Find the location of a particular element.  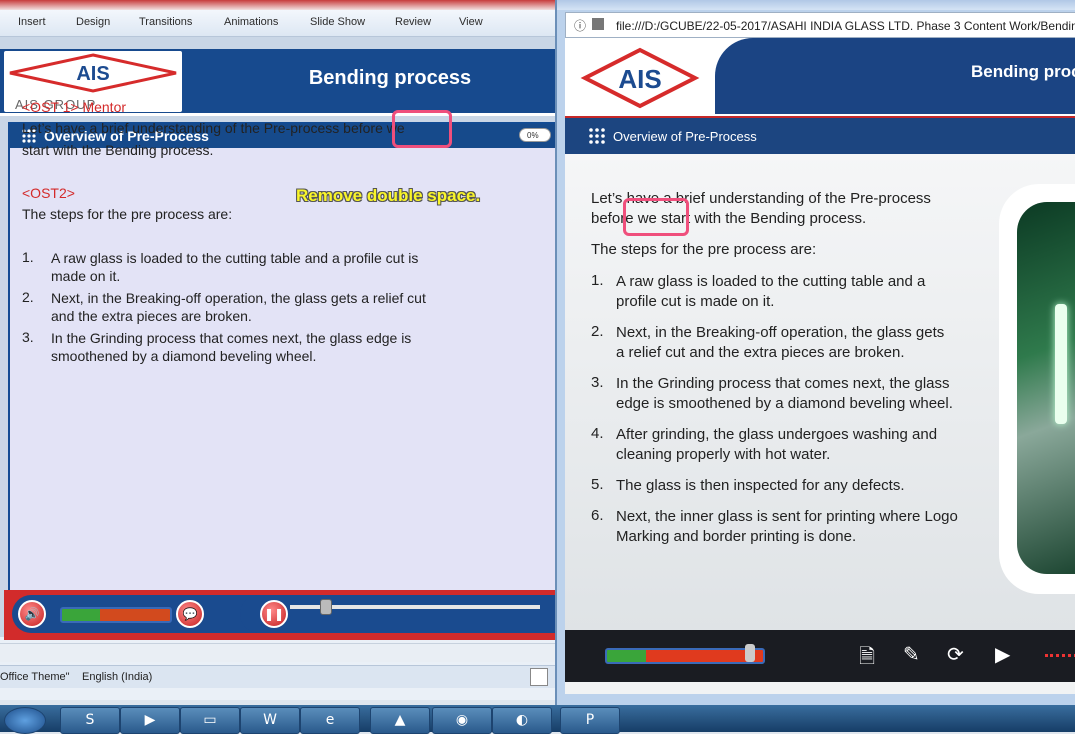

folder-icon: ▭ is located at coordinates (210, 720).